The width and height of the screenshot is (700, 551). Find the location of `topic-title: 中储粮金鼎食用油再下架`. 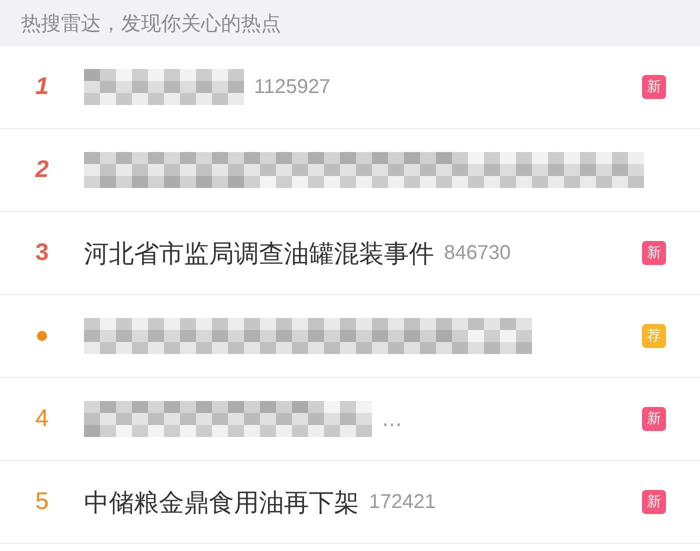

topic-title: 中储粮金鼎食用油再下架 is located at coordinates (221, 502).